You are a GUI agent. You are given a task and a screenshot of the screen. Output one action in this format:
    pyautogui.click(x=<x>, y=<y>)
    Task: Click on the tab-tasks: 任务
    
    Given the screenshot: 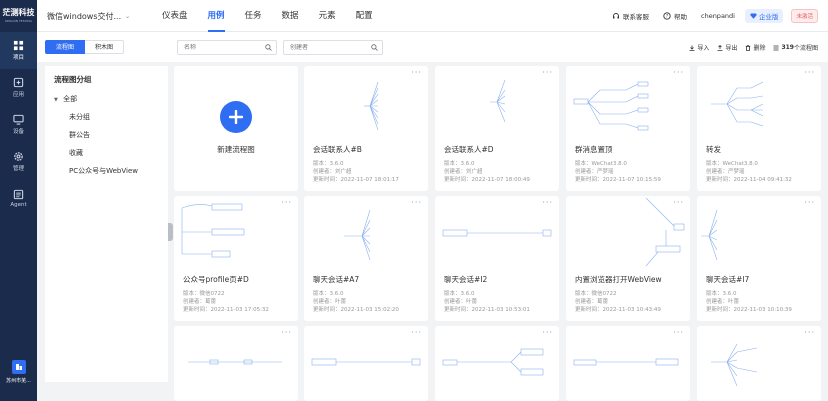 What is the action you would take?
    pyautogui.click(x=253, y=16)
    